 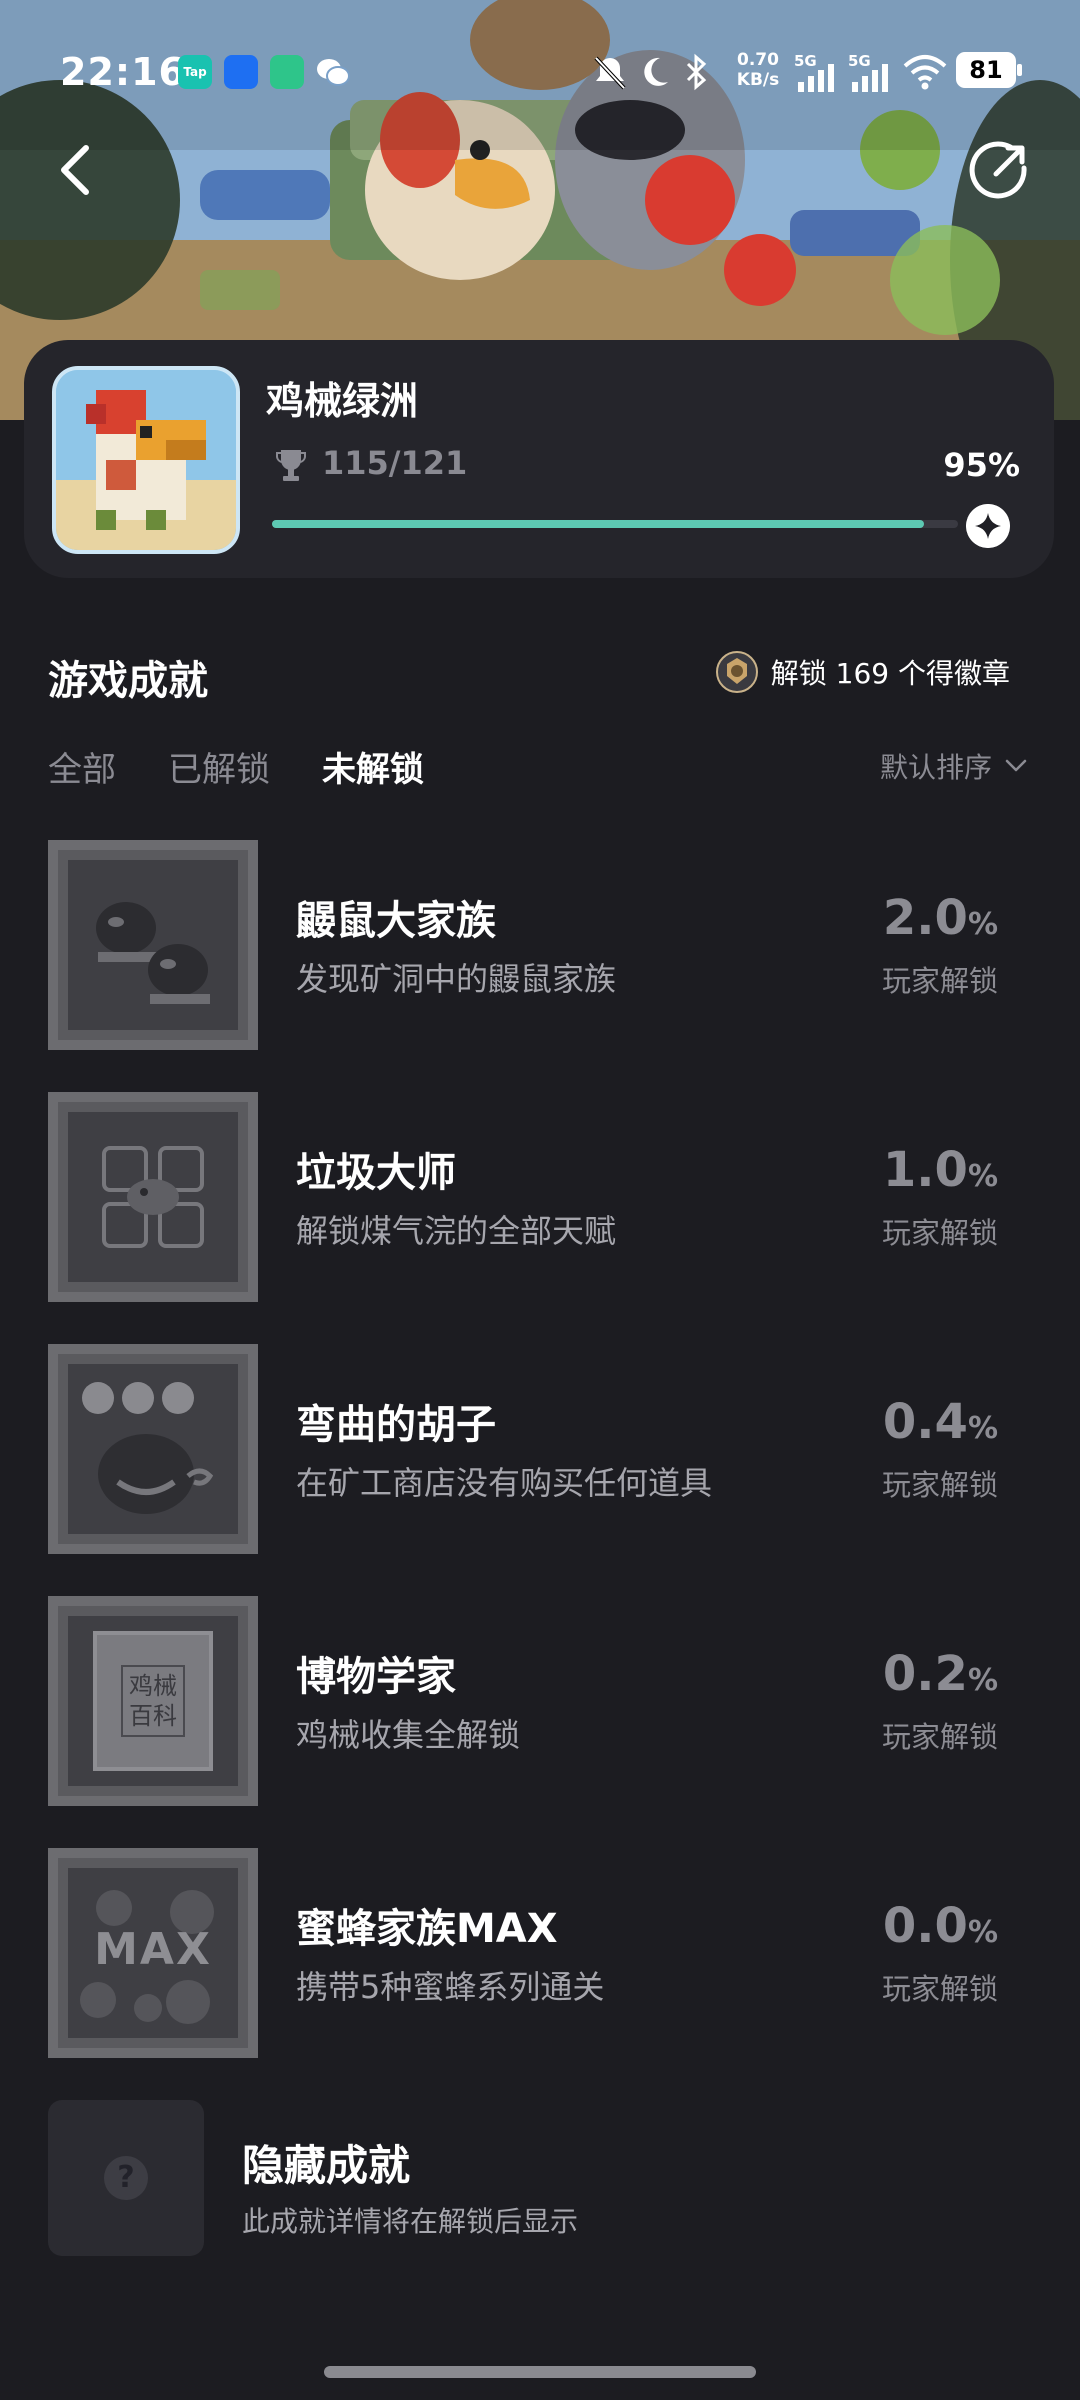 I want to click on network-speed: 0.70 KB/s, so click(x=758, y=70).